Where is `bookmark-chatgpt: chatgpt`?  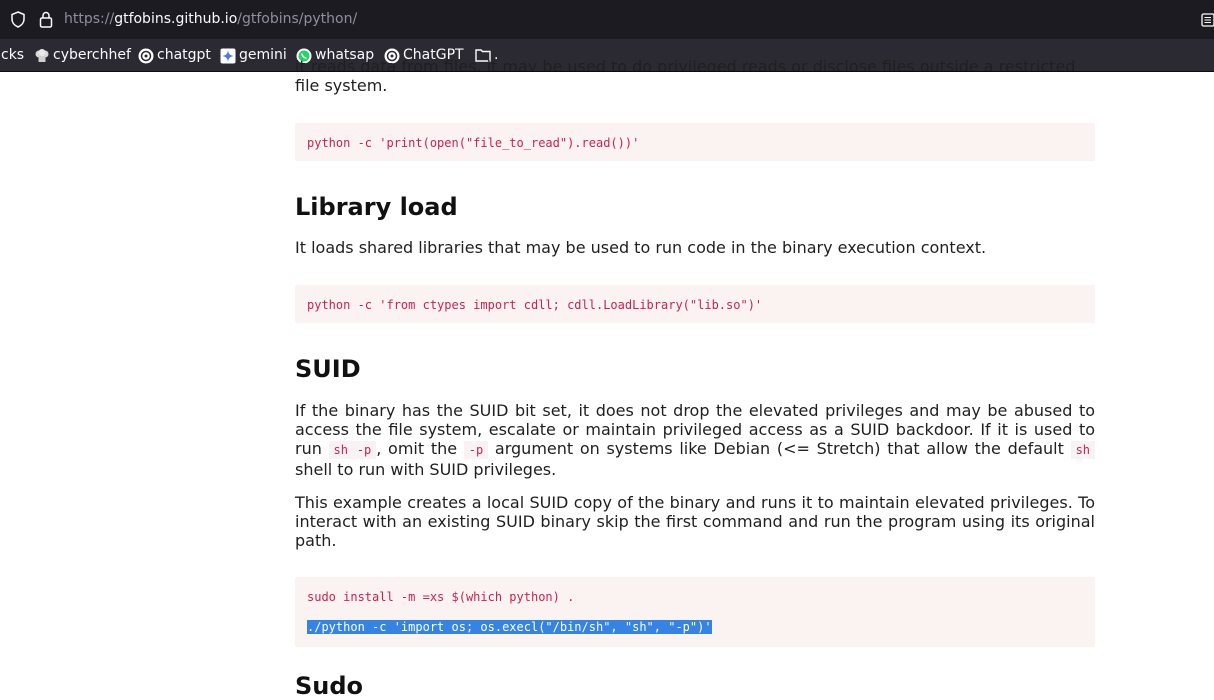
bookmark-chatgpt: chatgpt is located at coordinates (174, 55).